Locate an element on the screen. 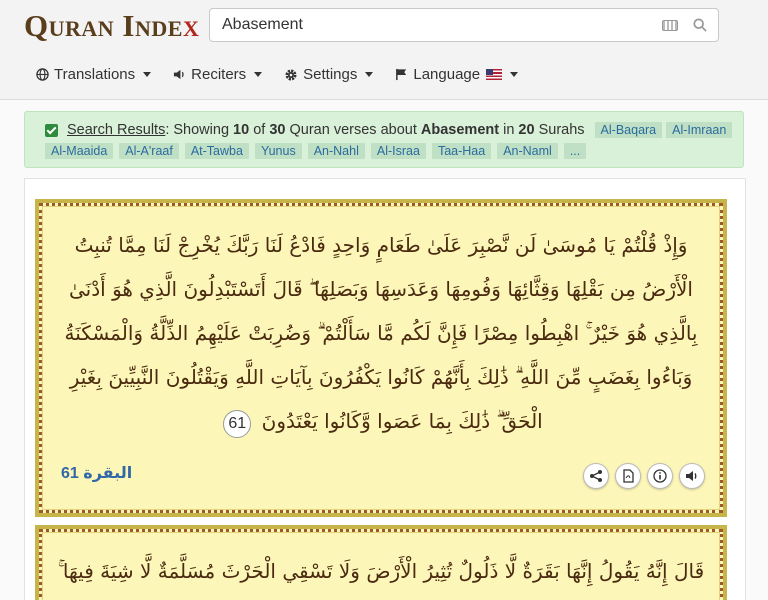 This screenshot has width=768, height=600. surah-tag: Yunus is located at coordinates (278, 151).